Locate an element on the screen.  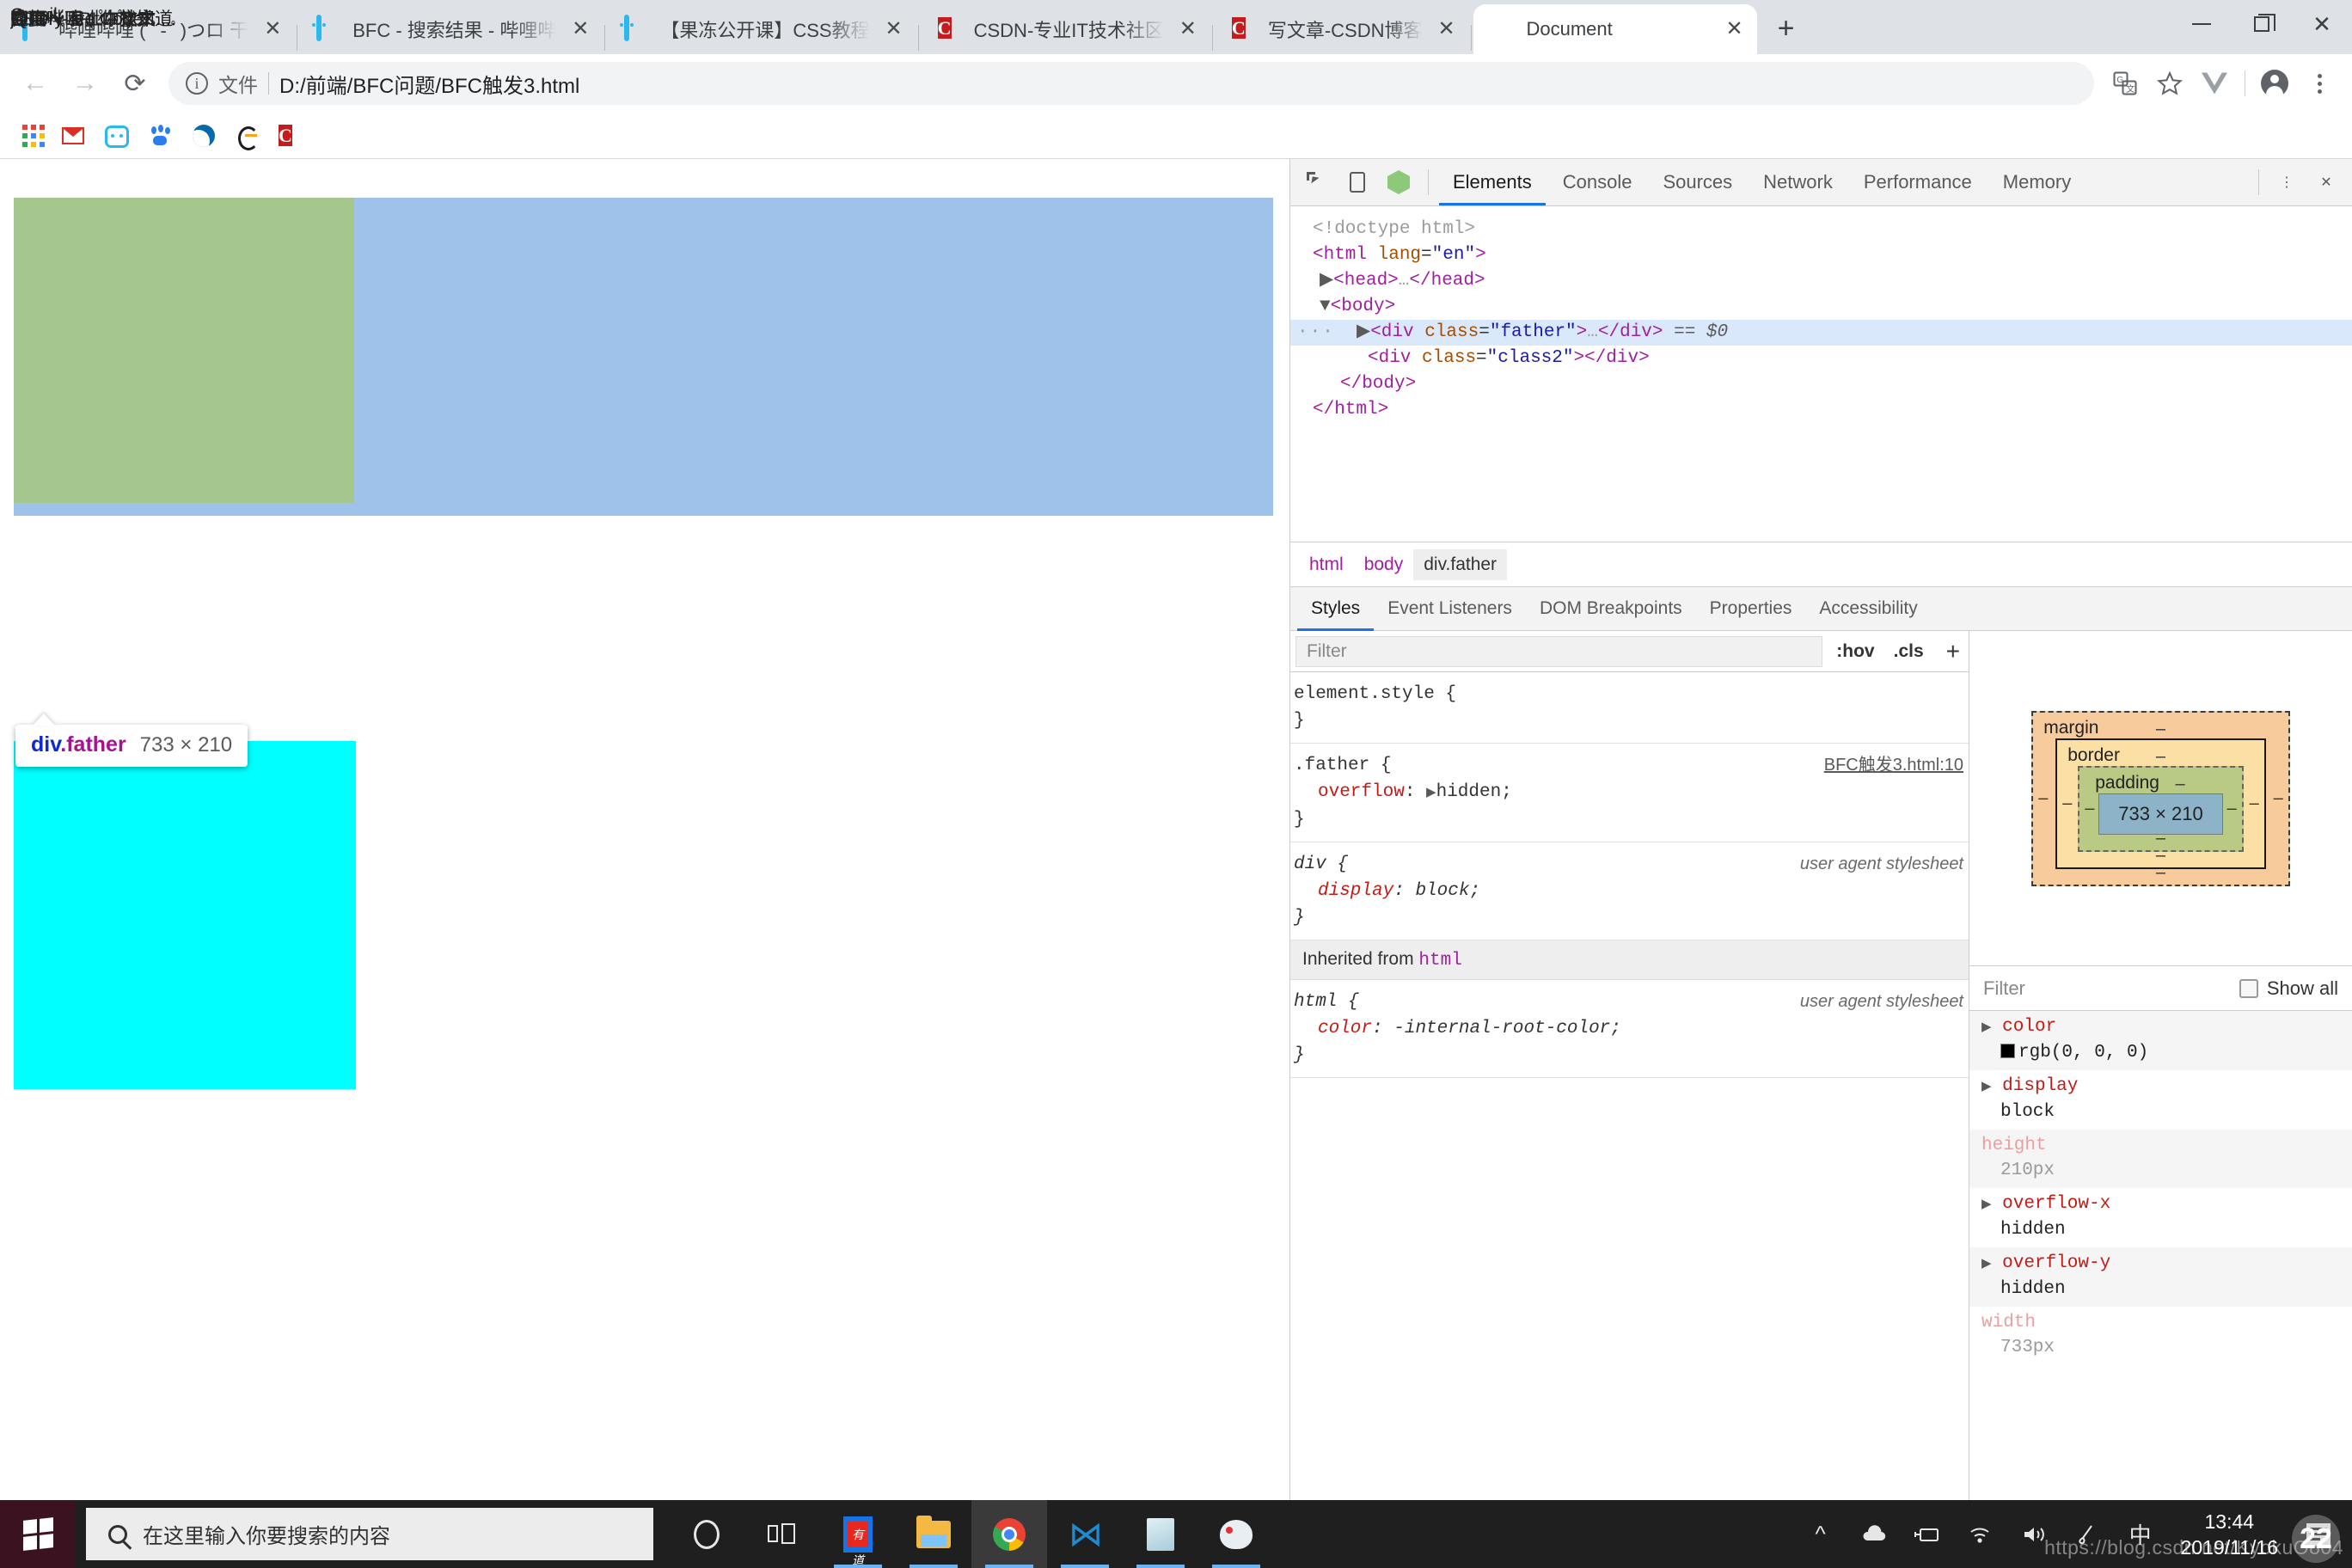
tab-properties: Properties is located at coordinates (1751, 609).